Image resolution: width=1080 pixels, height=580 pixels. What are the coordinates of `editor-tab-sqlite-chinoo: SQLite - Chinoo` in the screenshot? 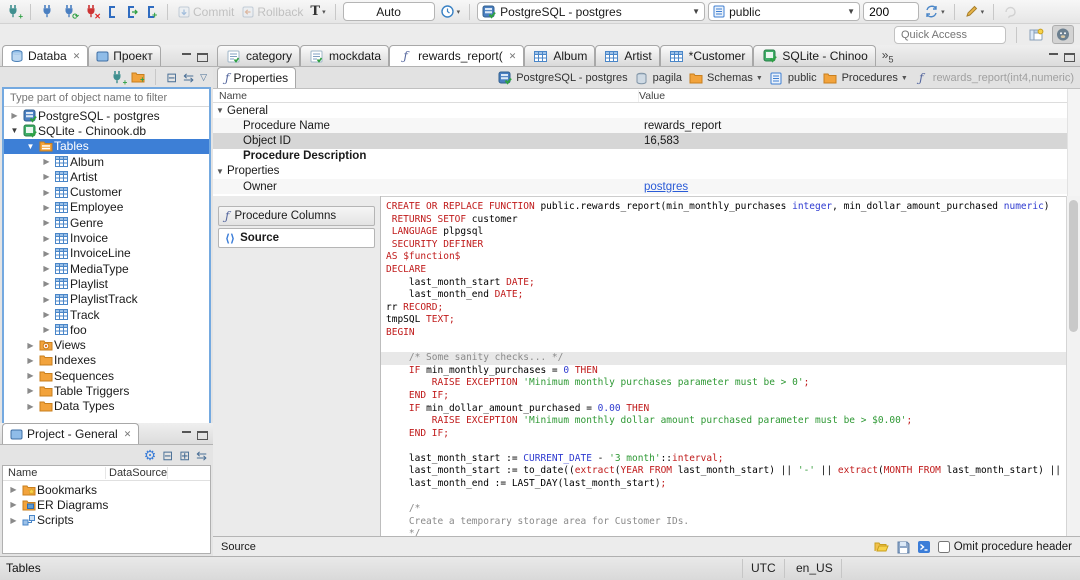 It's located at (814, 55).